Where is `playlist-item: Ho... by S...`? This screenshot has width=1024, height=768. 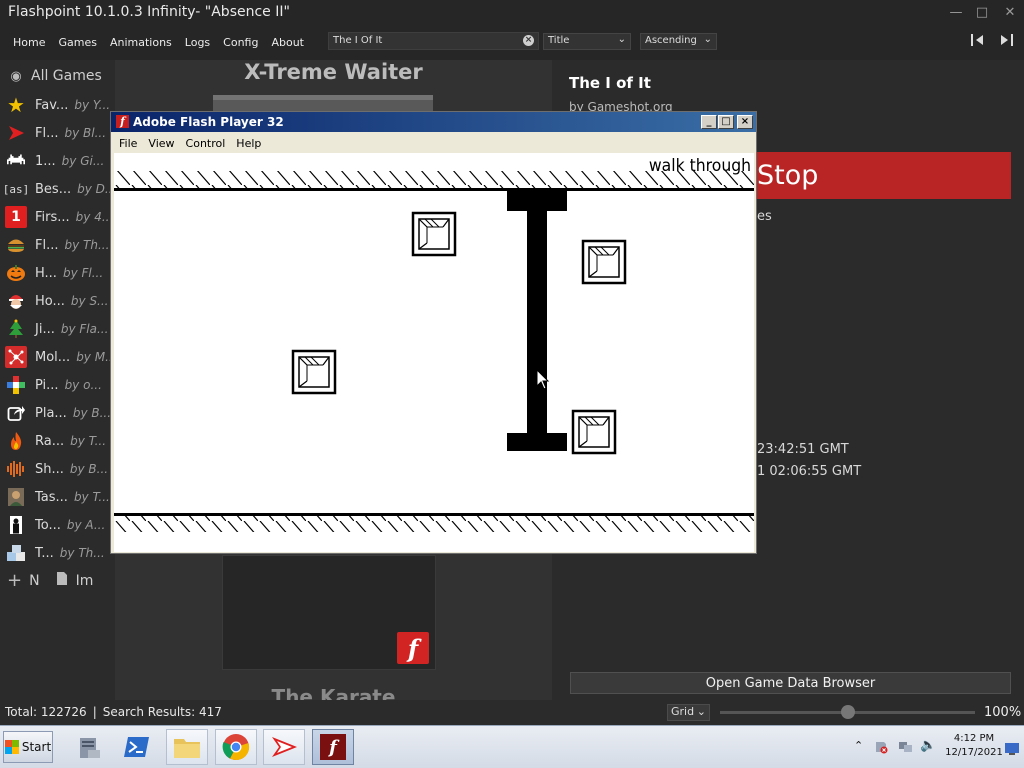
playlist-item: Ho... by S... is located at coordinates (57, 301).